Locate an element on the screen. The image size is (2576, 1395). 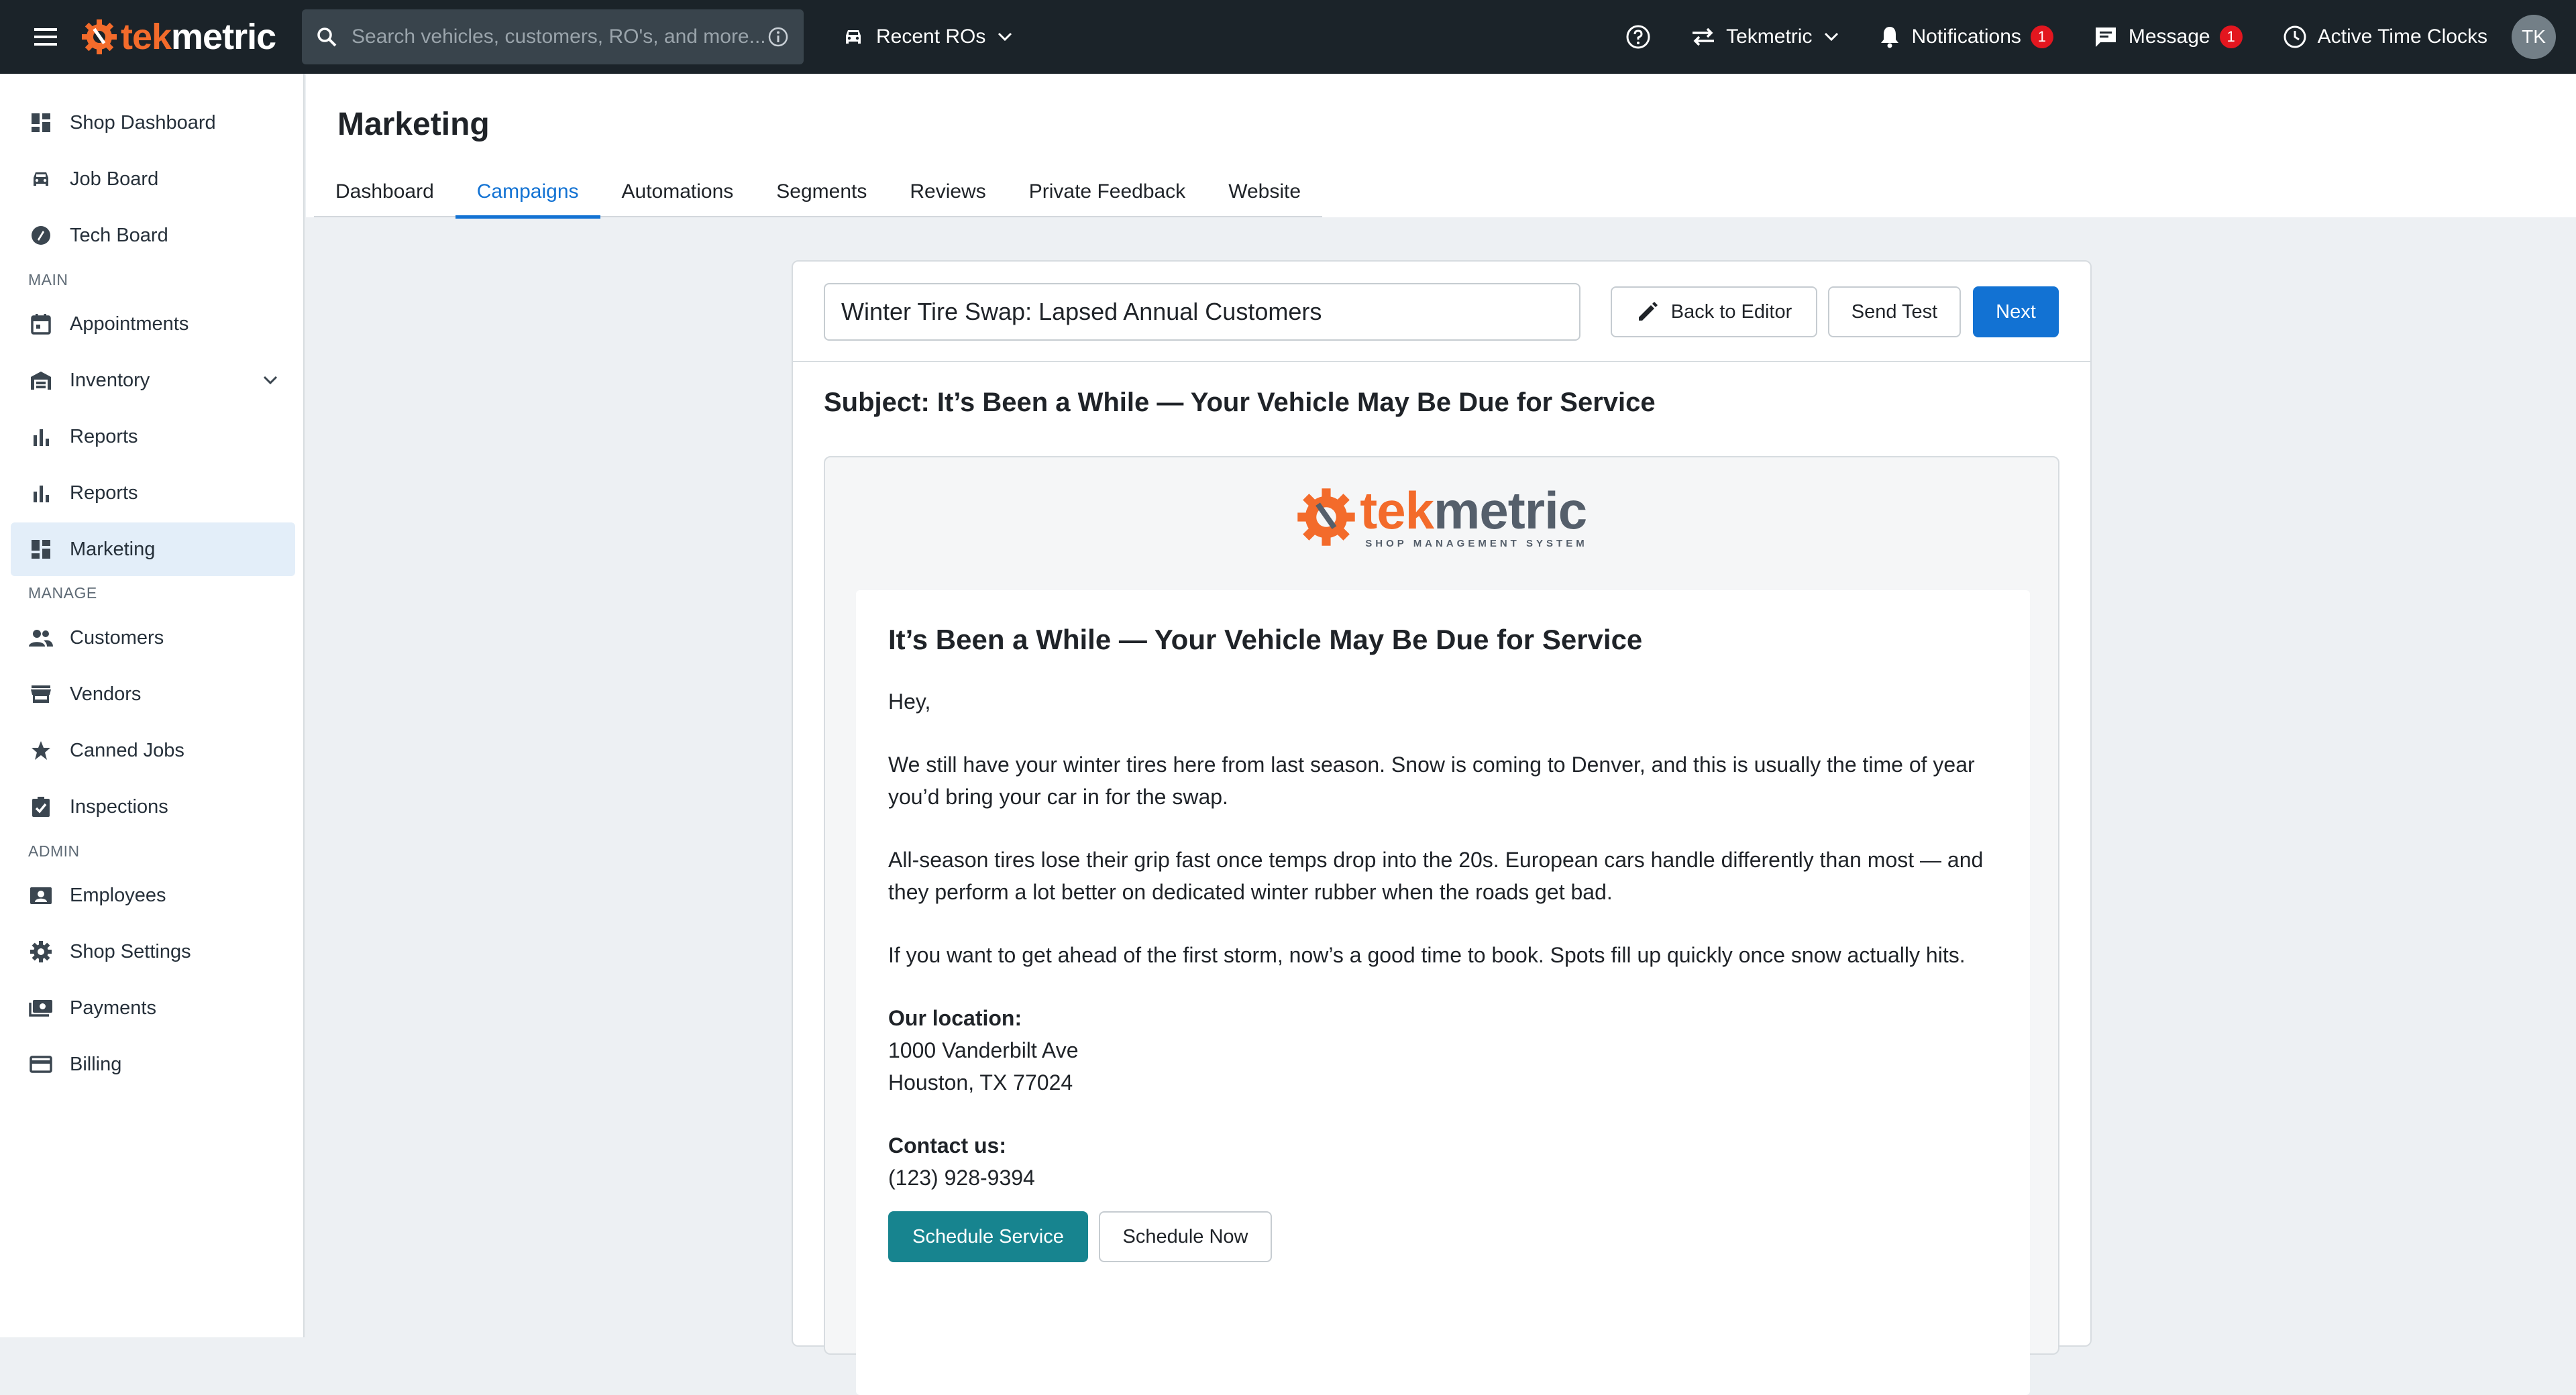
calendar-icon is located at coordinates (41, 324).